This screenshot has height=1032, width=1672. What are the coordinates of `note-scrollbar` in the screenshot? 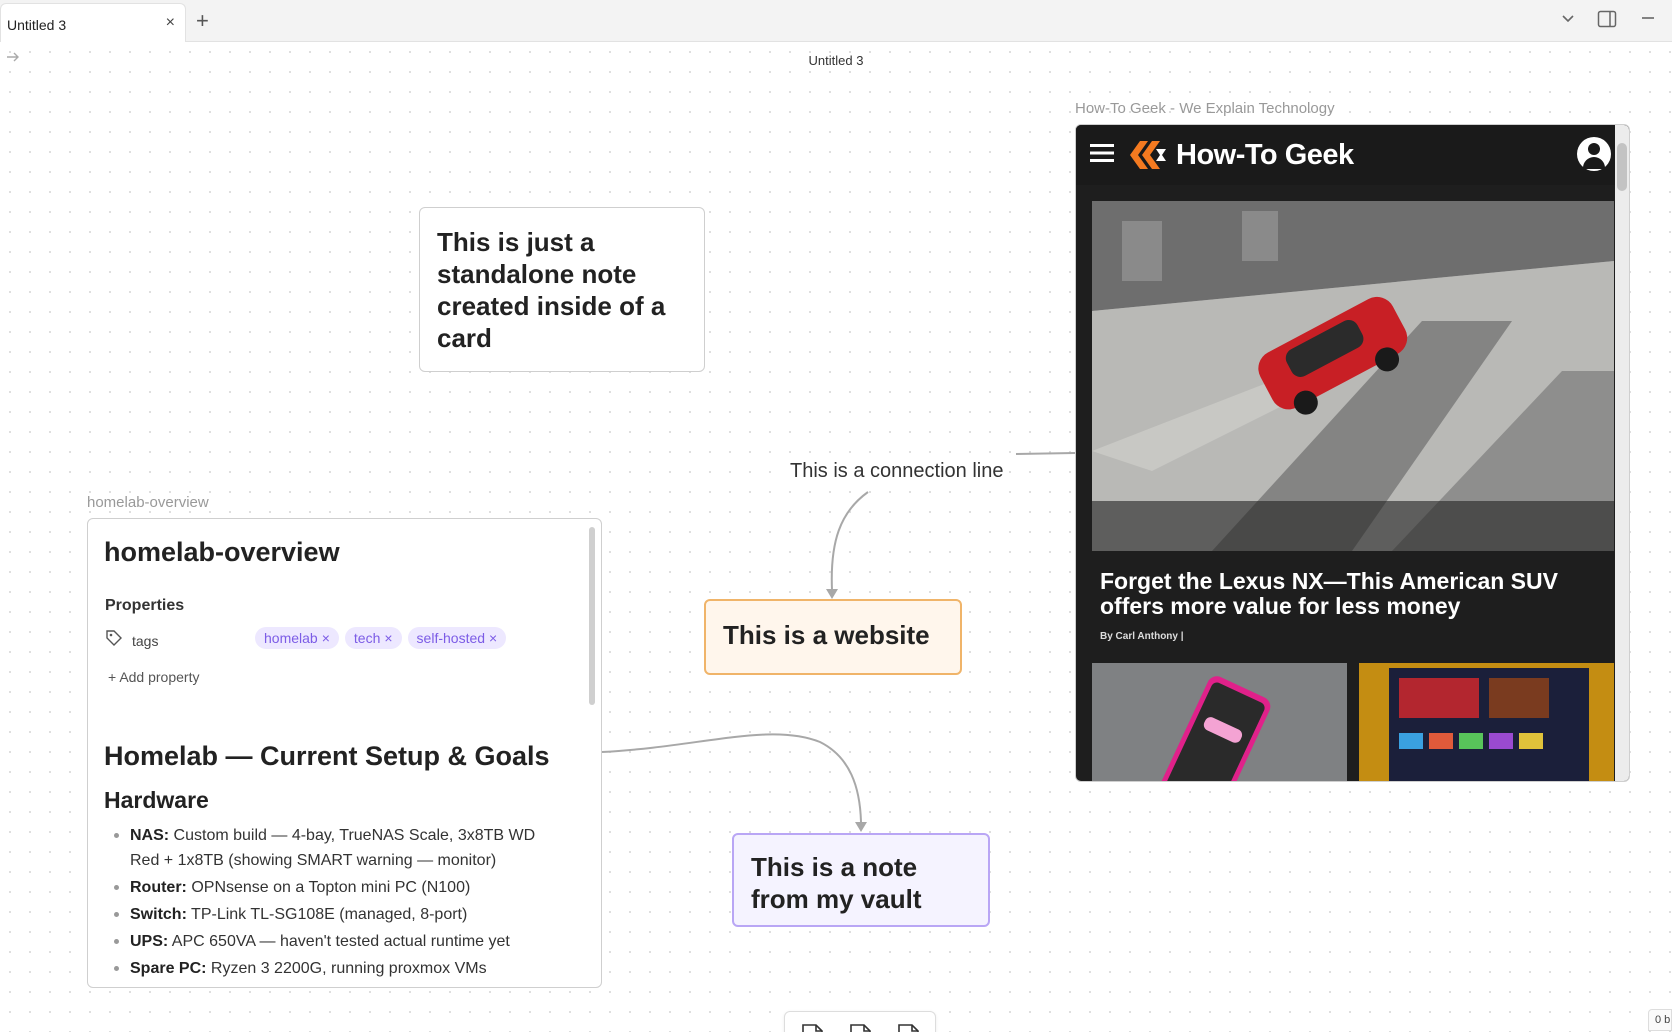 It's located at (592, 616).